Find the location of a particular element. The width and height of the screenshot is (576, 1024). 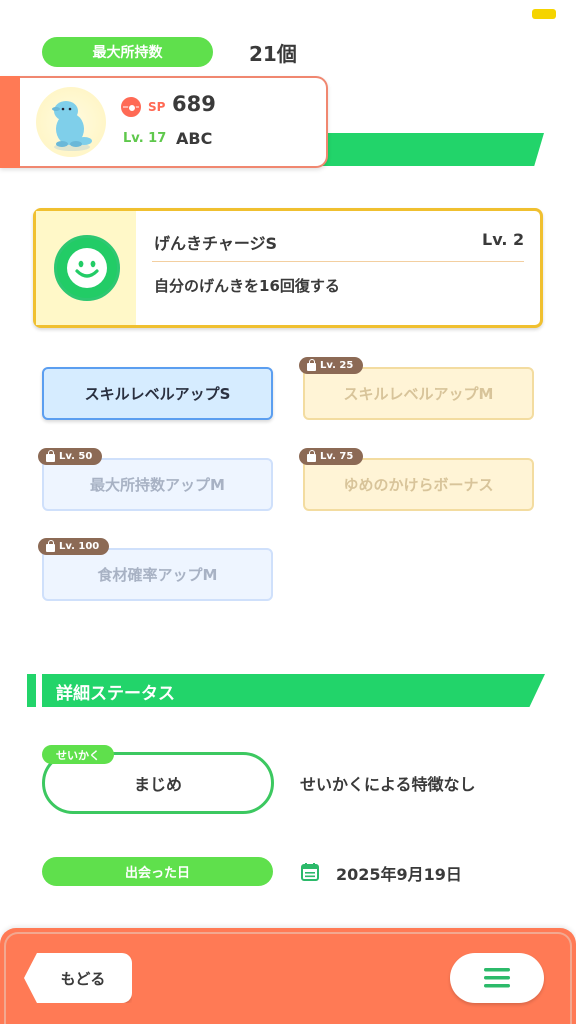

nature-tag: せいかく is located at coordinates (78, 754).